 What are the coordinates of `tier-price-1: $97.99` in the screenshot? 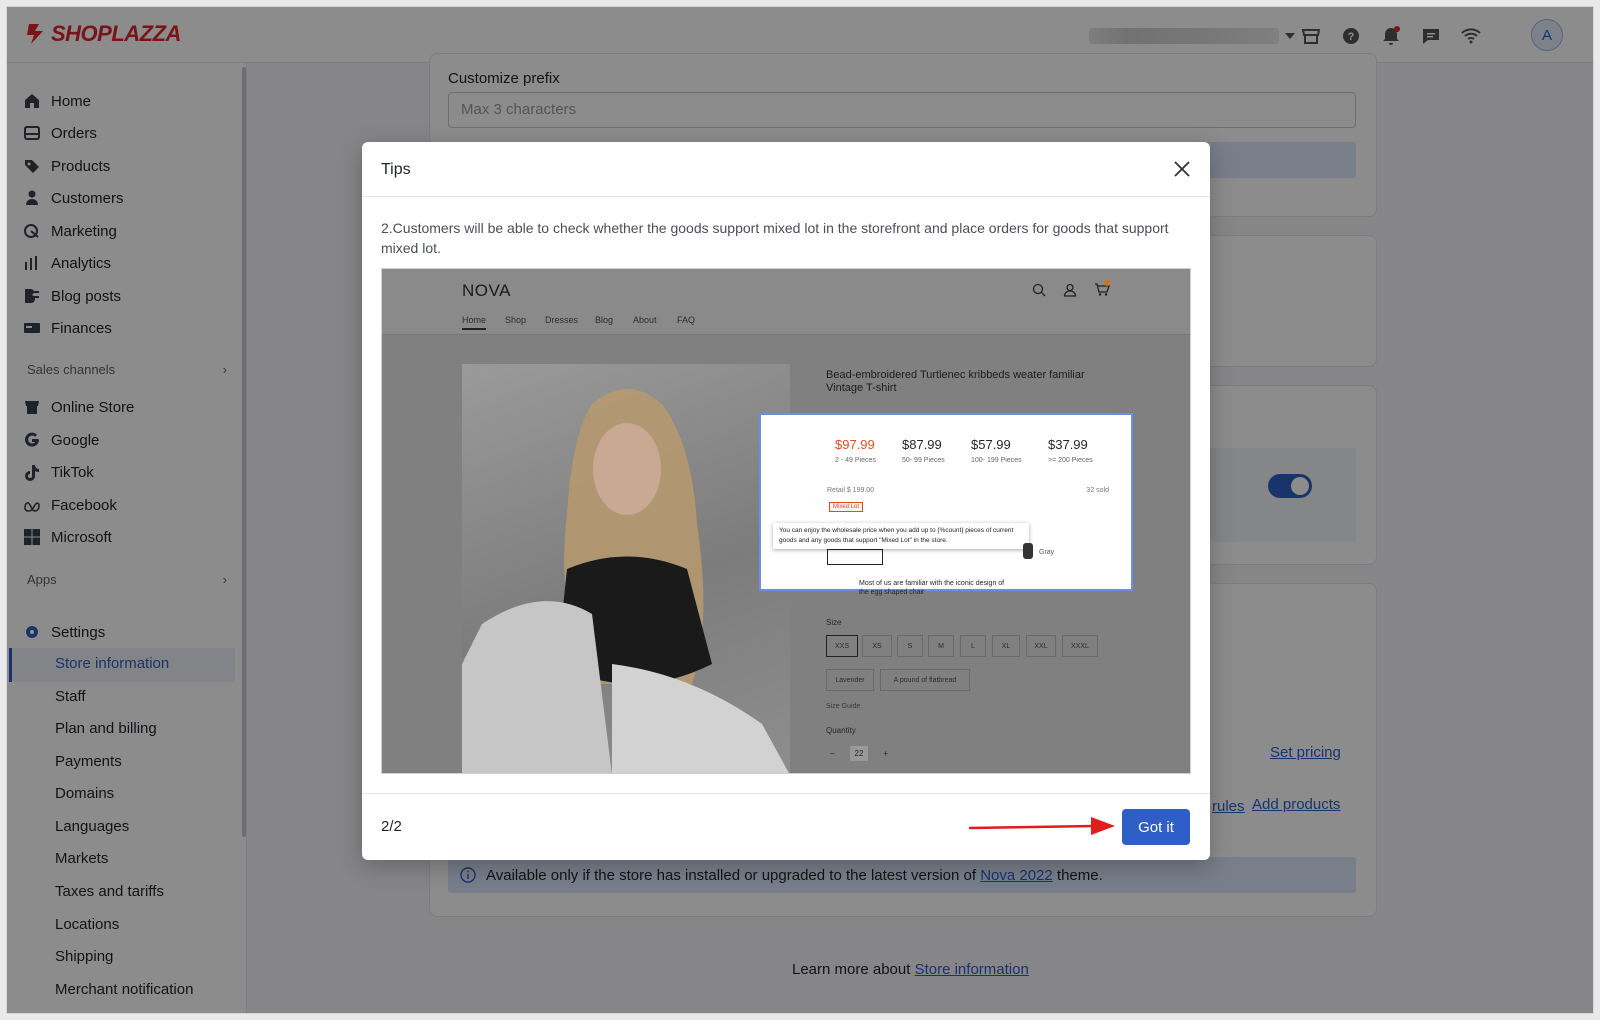 It's located at (855, 444).